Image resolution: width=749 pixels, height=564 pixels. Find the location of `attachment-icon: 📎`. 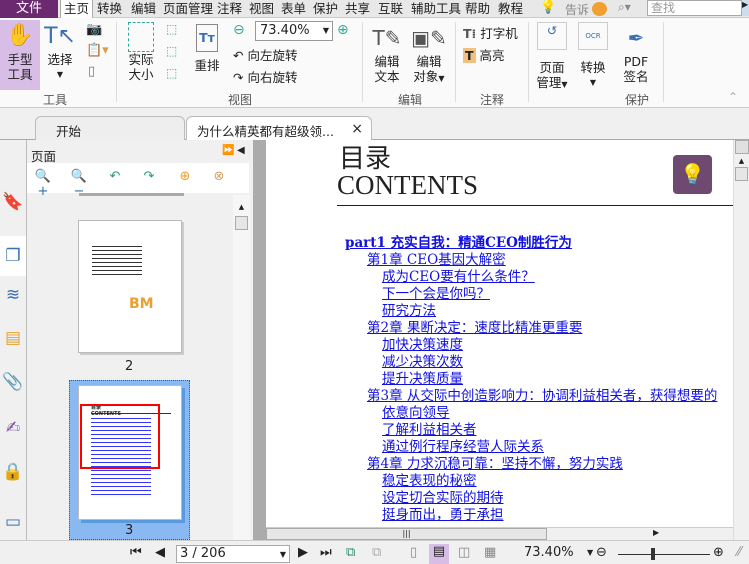

attachment-icon: 📎 is located at coordinates (13, 383).